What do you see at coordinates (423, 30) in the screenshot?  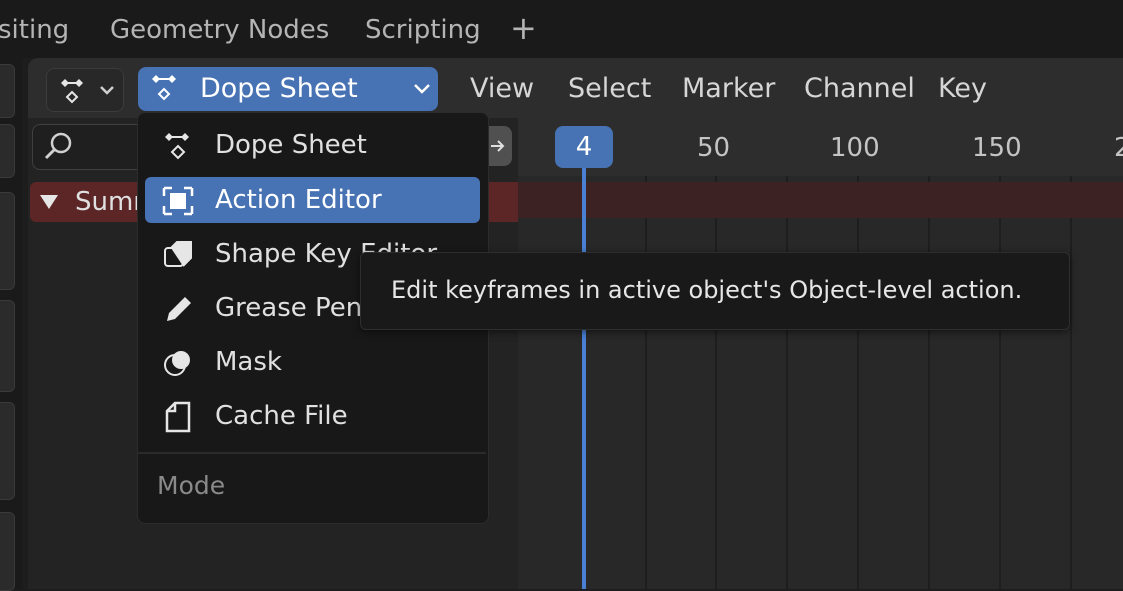 I see `tab-scripting: Scripting` at bounding box center [423, 30].